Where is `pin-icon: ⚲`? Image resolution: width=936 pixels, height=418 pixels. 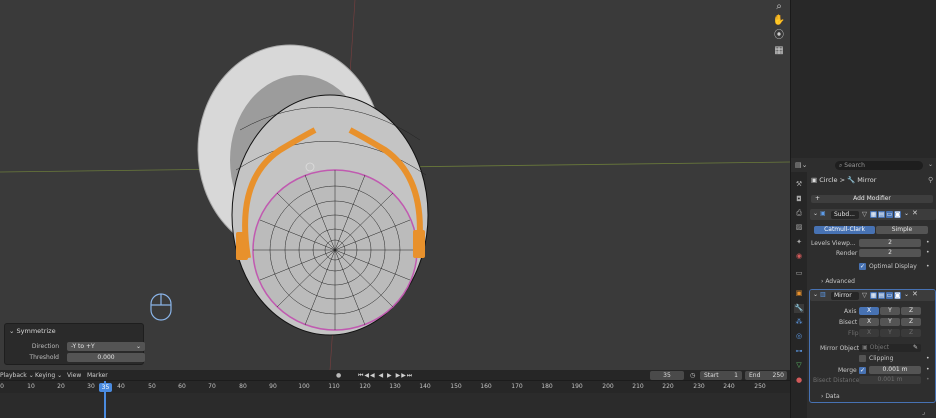 pin-icon: ⚲ is located at coordinates (930, 180).